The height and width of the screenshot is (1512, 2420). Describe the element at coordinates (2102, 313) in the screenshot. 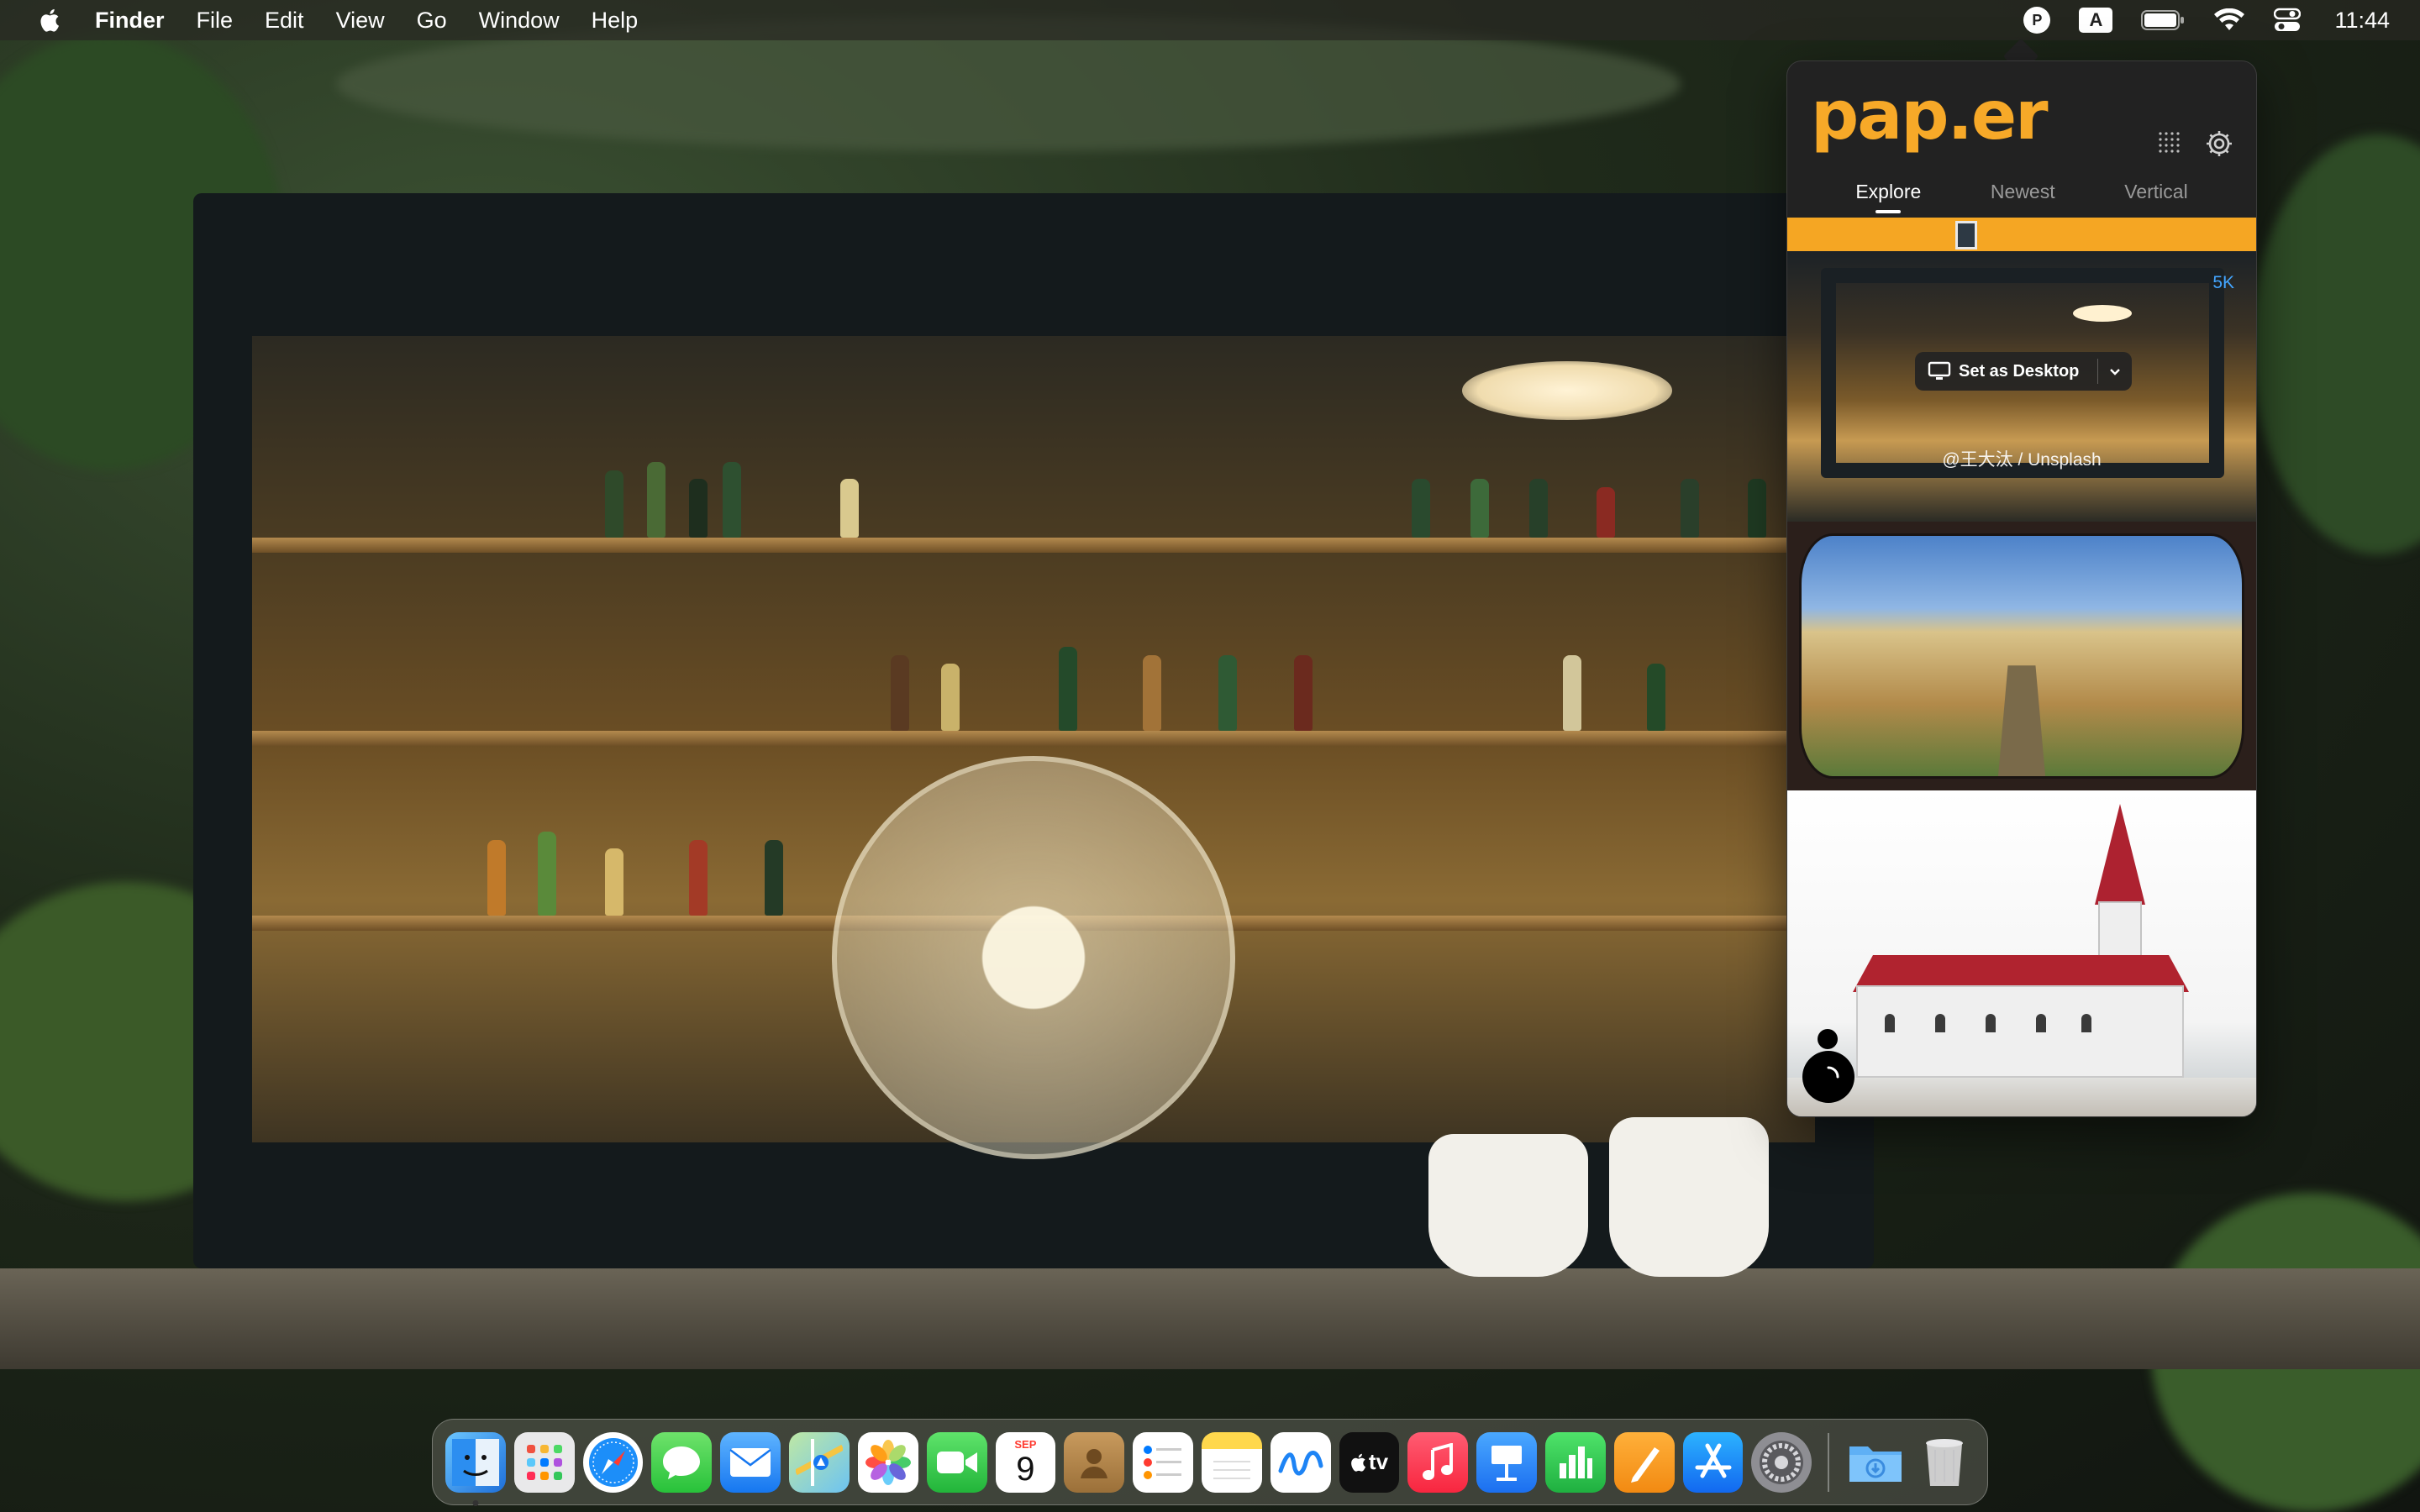

I see `thumb-lamp` at that location.